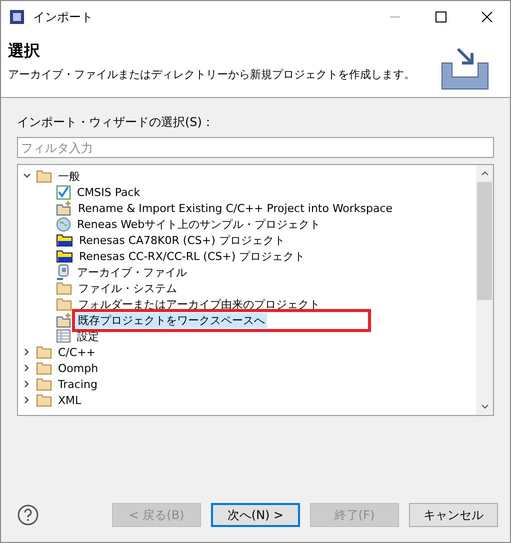  What do you see at coordinates (63, 224) in the screenshot?
I see `globe-icon` at bounding box center [63, 224].